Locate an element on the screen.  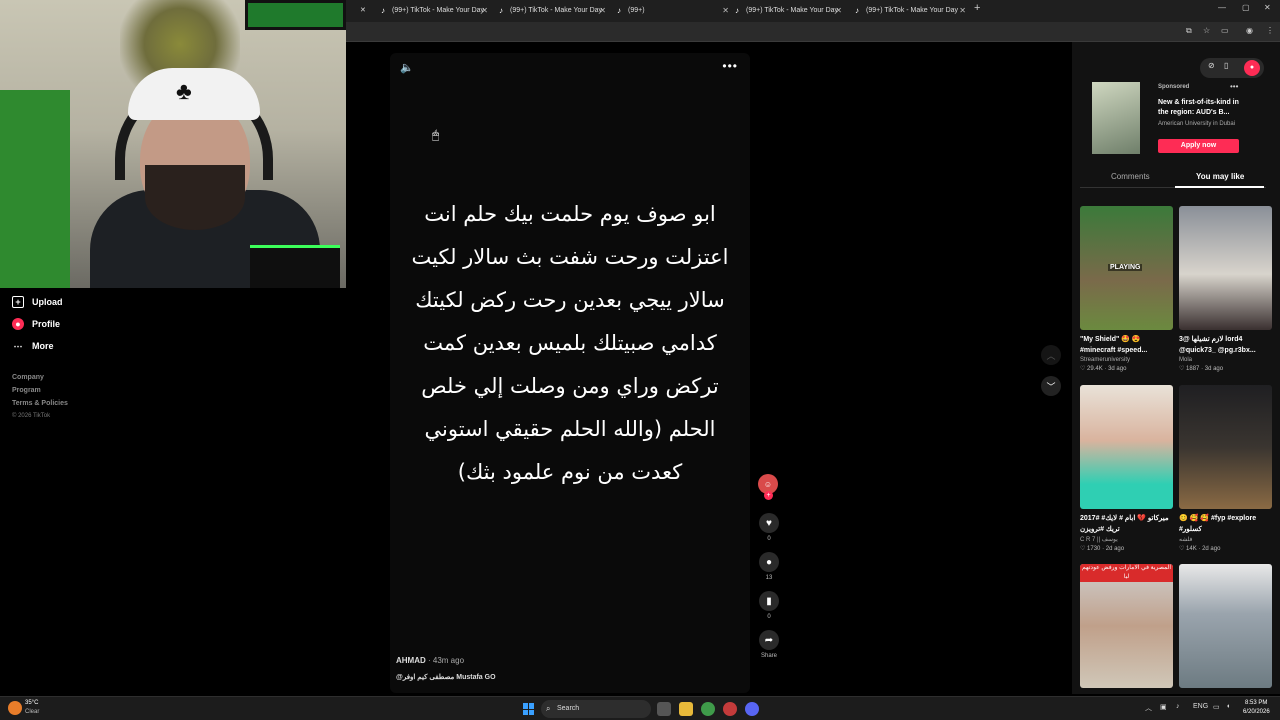
previous-video-button: ︿ is located at coordinates (1051, 355).